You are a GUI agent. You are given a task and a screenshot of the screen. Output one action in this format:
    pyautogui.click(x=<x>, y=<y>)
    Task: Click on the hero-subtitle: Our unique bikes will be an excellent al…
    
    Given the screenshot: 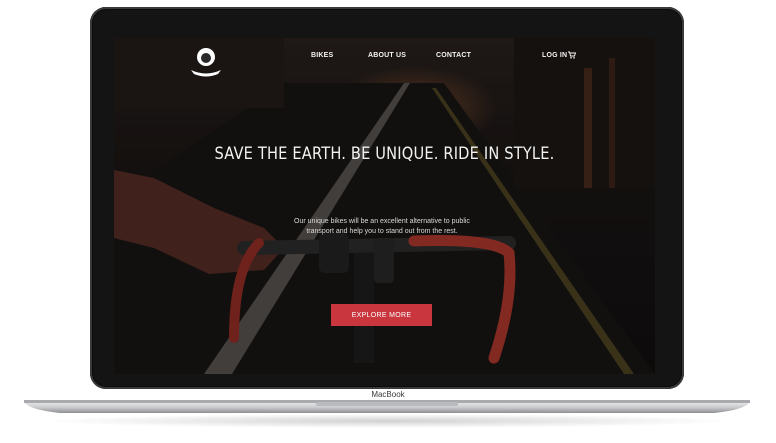 What is the action you would take?
    pyautogui.click(x=382, y=227)
    